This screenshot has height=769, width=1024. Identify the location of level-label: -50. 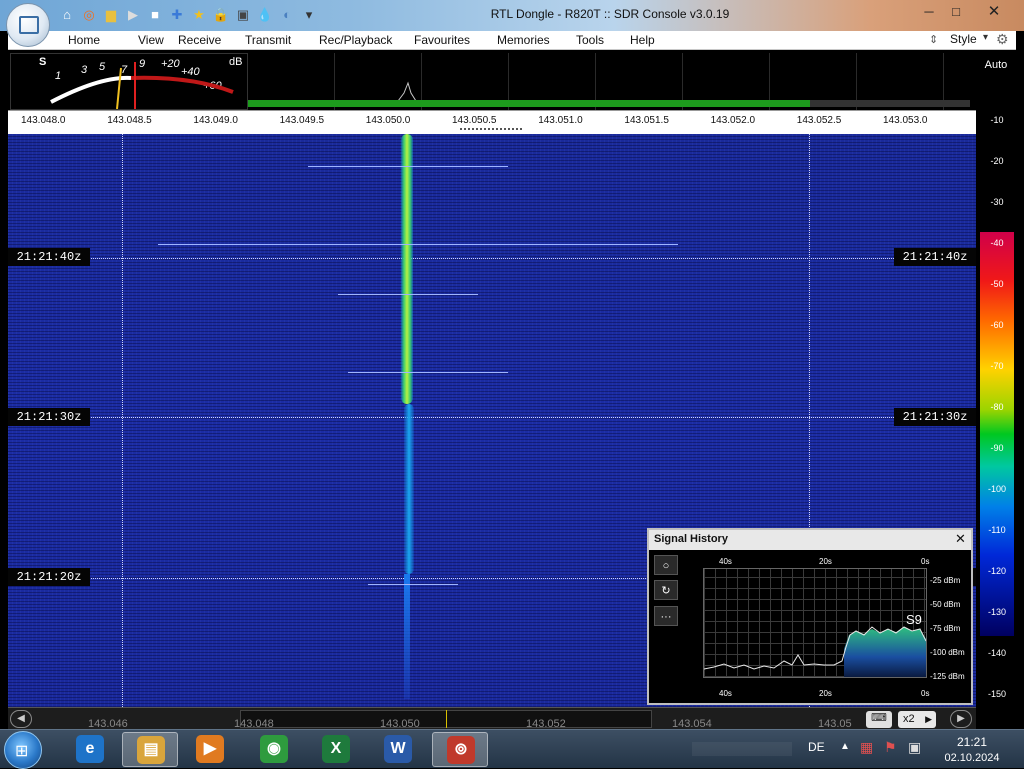
(997, 284).